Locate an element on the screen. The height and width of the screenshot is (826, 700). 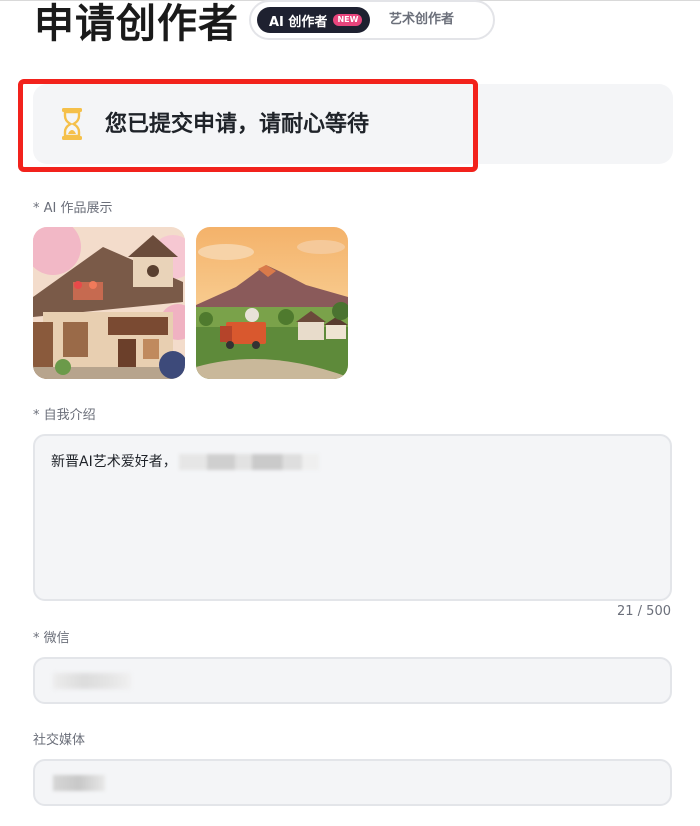
social-media-input is located at coordinates (352, 782).